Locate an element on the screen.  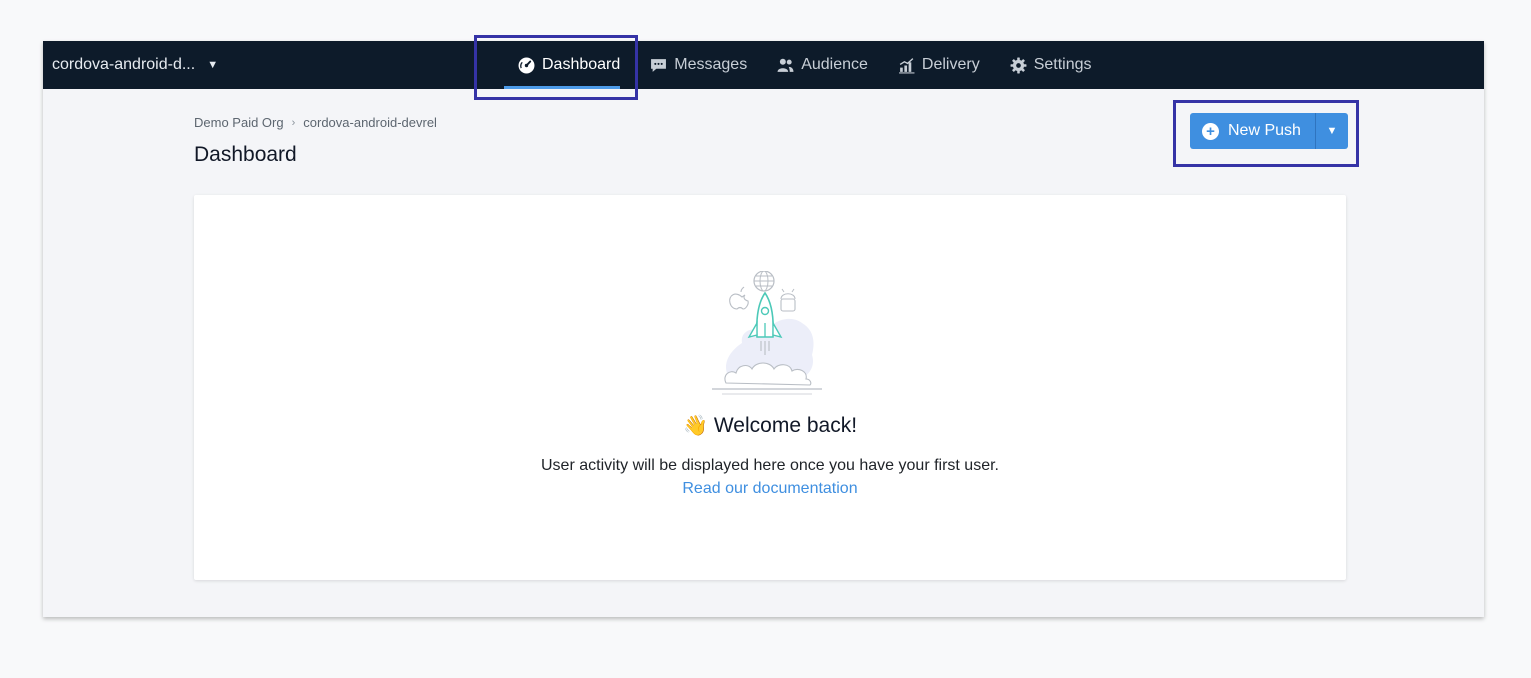
new-push-options-button: ▼ is located at coordinates (1331, 131).